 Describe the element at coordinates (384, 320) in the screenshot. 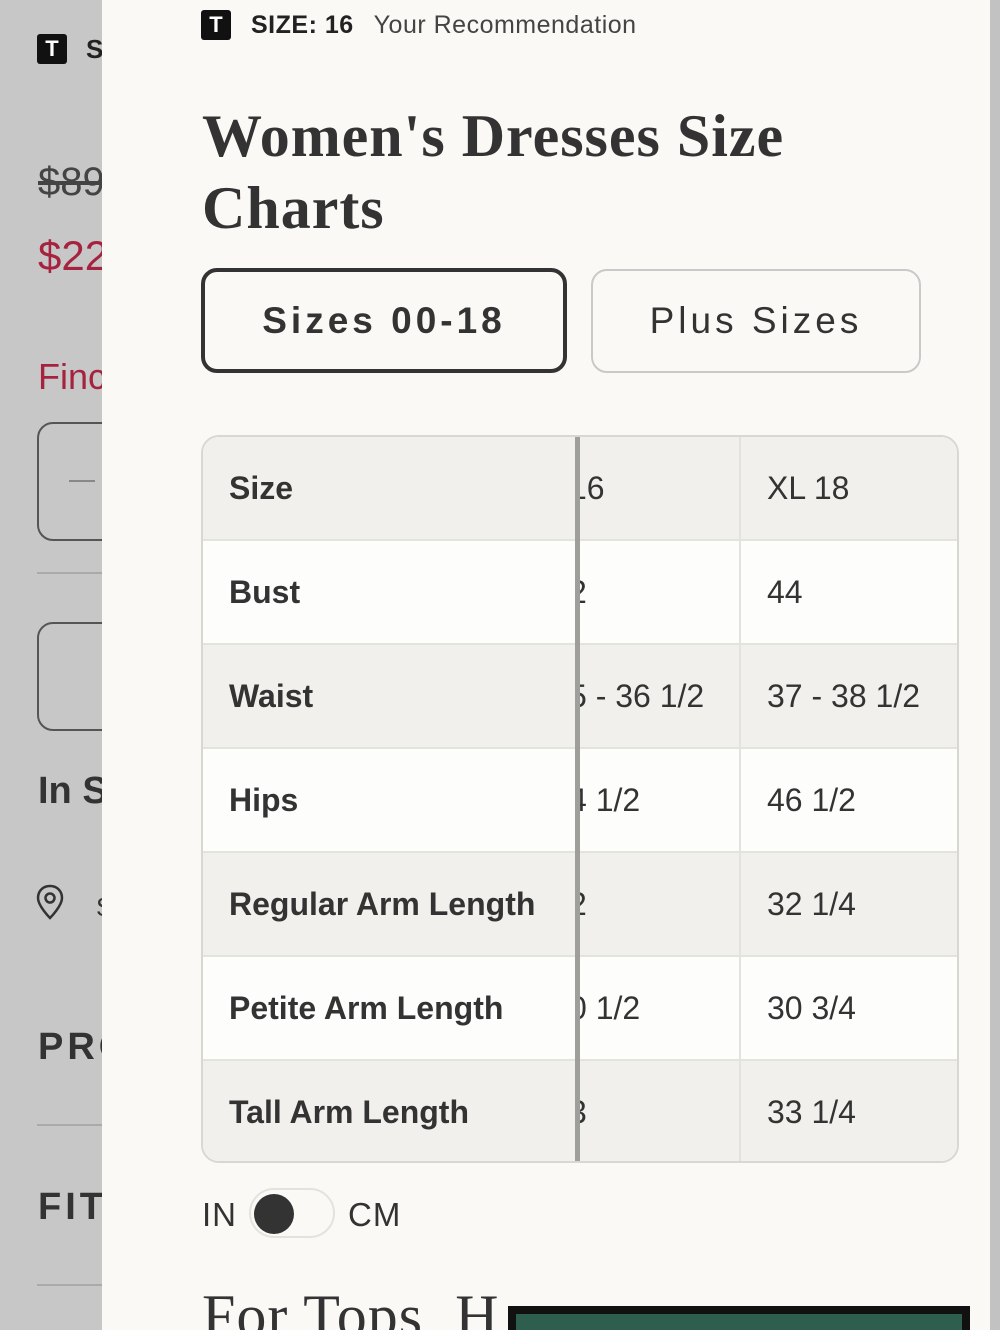

I see `tab-sizes-00-18: Sizes 00-18` at that location.